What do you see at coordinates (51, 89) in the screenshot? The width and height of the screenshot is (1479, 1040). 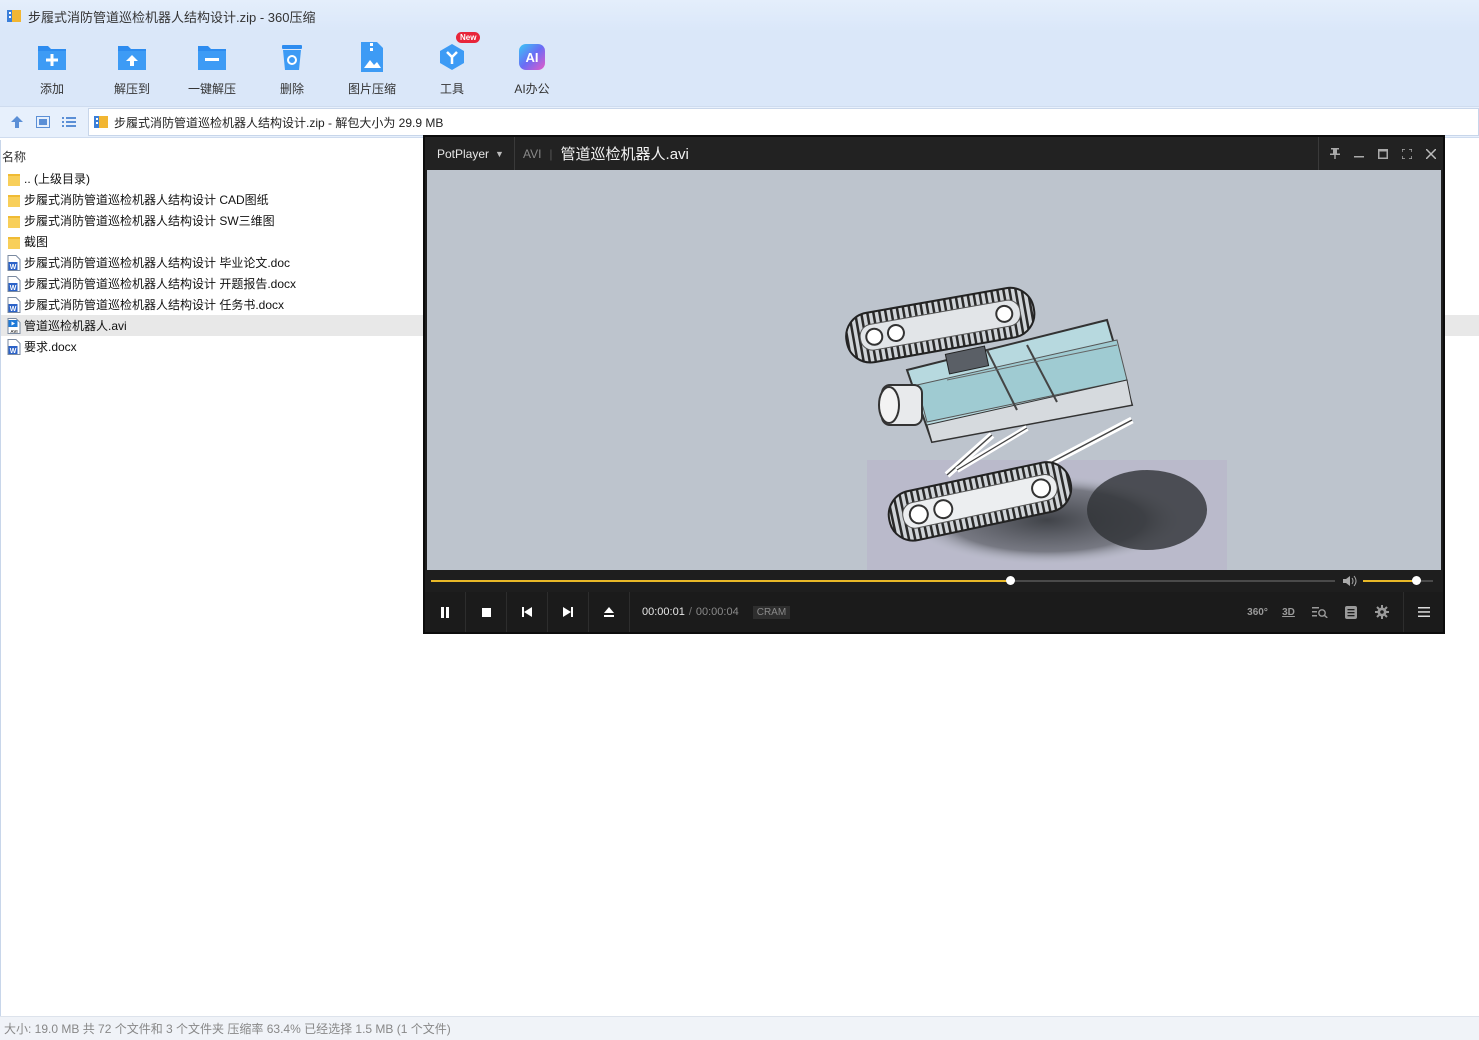 I see `add-label: 添加` at bounding box center [51, 89].